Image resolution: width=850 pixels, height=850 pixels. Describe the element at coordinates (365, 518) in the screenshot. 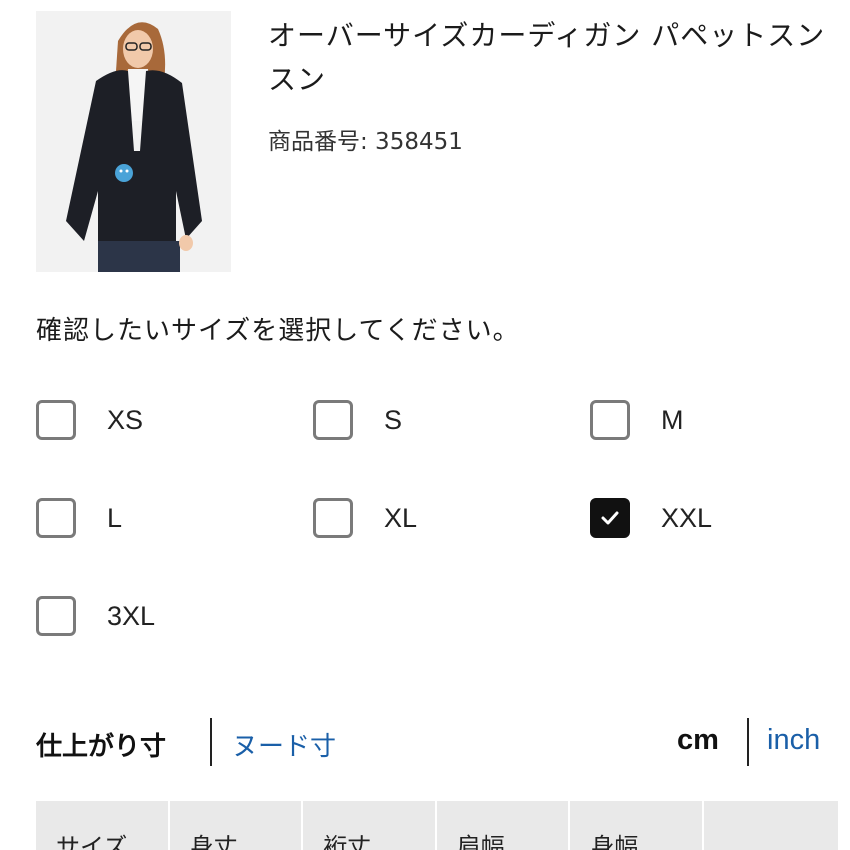

I see `size-option-xl: XL` at that location.